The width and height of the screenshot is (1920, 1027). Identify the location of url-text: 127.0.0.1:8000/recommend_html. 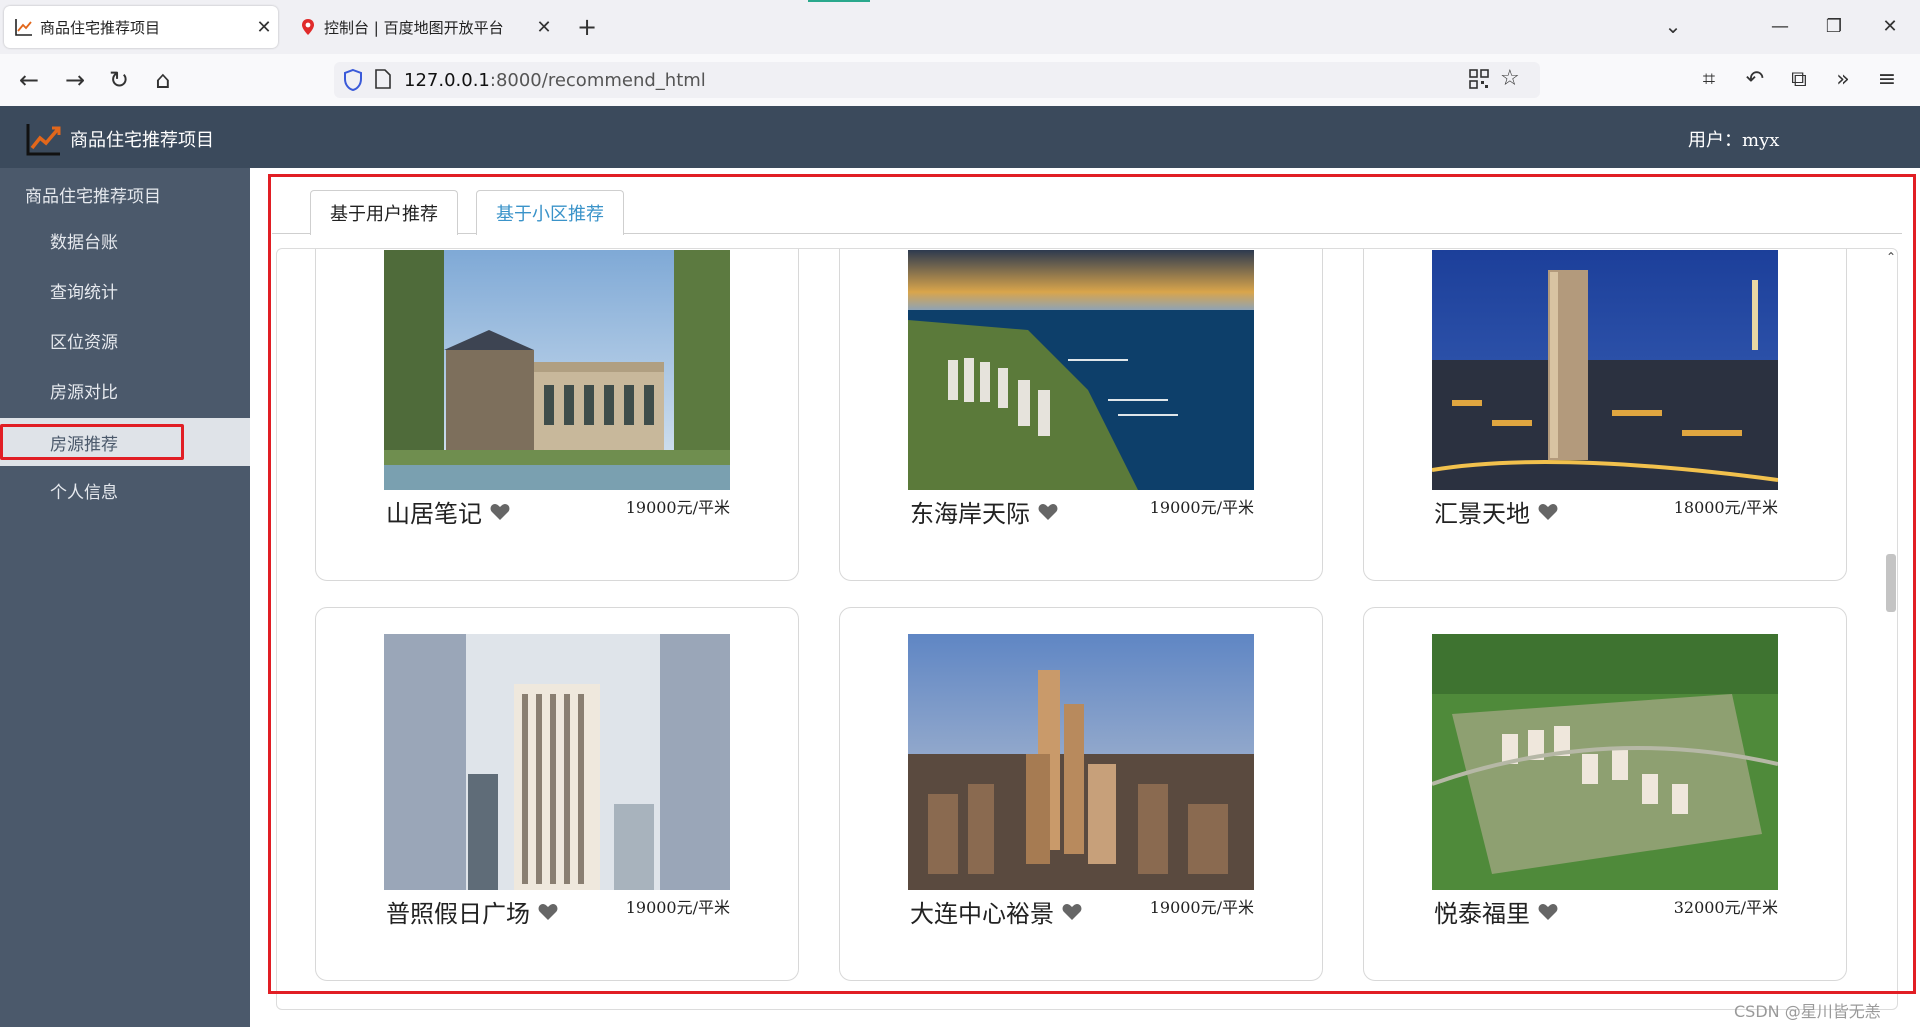
(555, 80).